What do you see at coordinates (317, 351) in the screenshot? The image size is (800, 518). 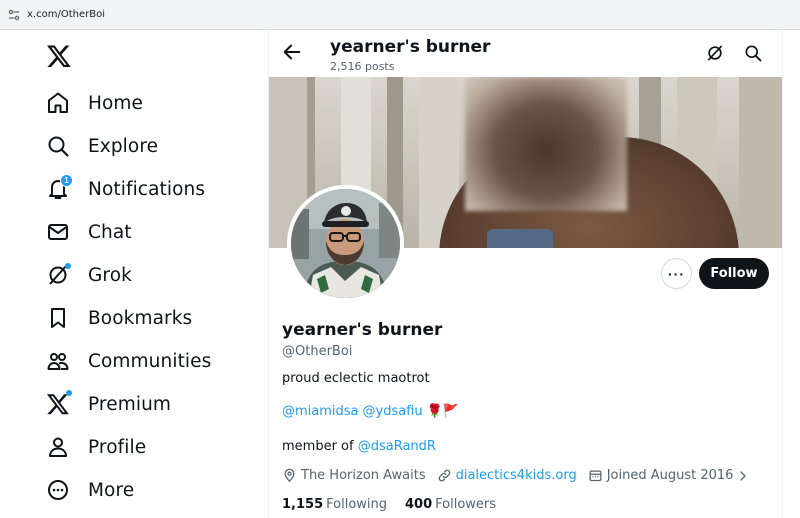 I see `profile-handle: @OtherBoi` at bounding box center [317, 351].